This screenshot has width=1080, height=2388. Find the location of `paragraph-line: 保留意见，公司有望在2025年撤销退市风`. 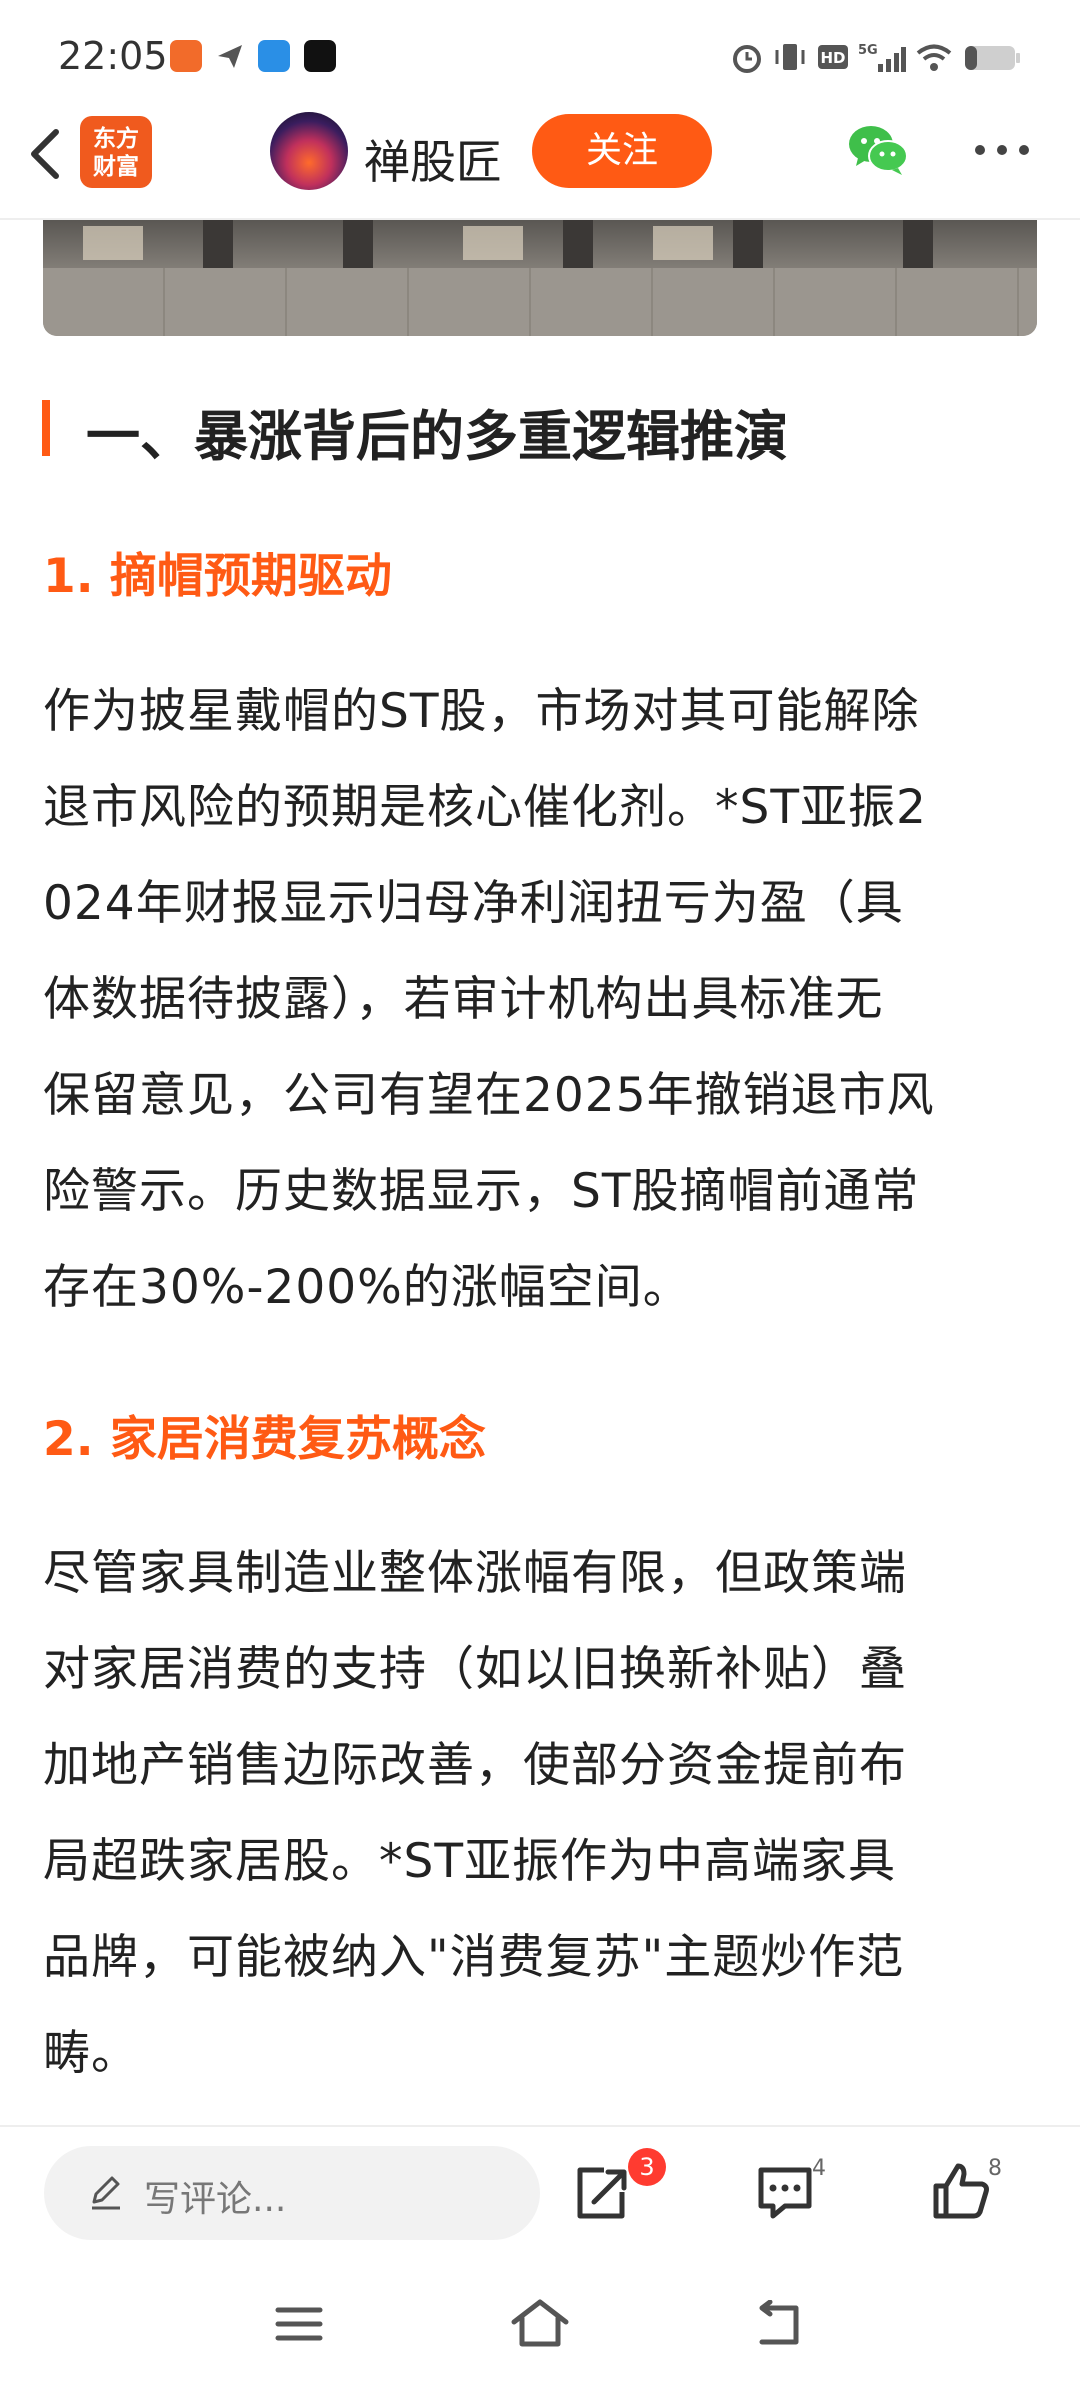

paragraph-line: 保留意见，公司有望在2025年撤销退市风 is located at coordinates (489, 1095).